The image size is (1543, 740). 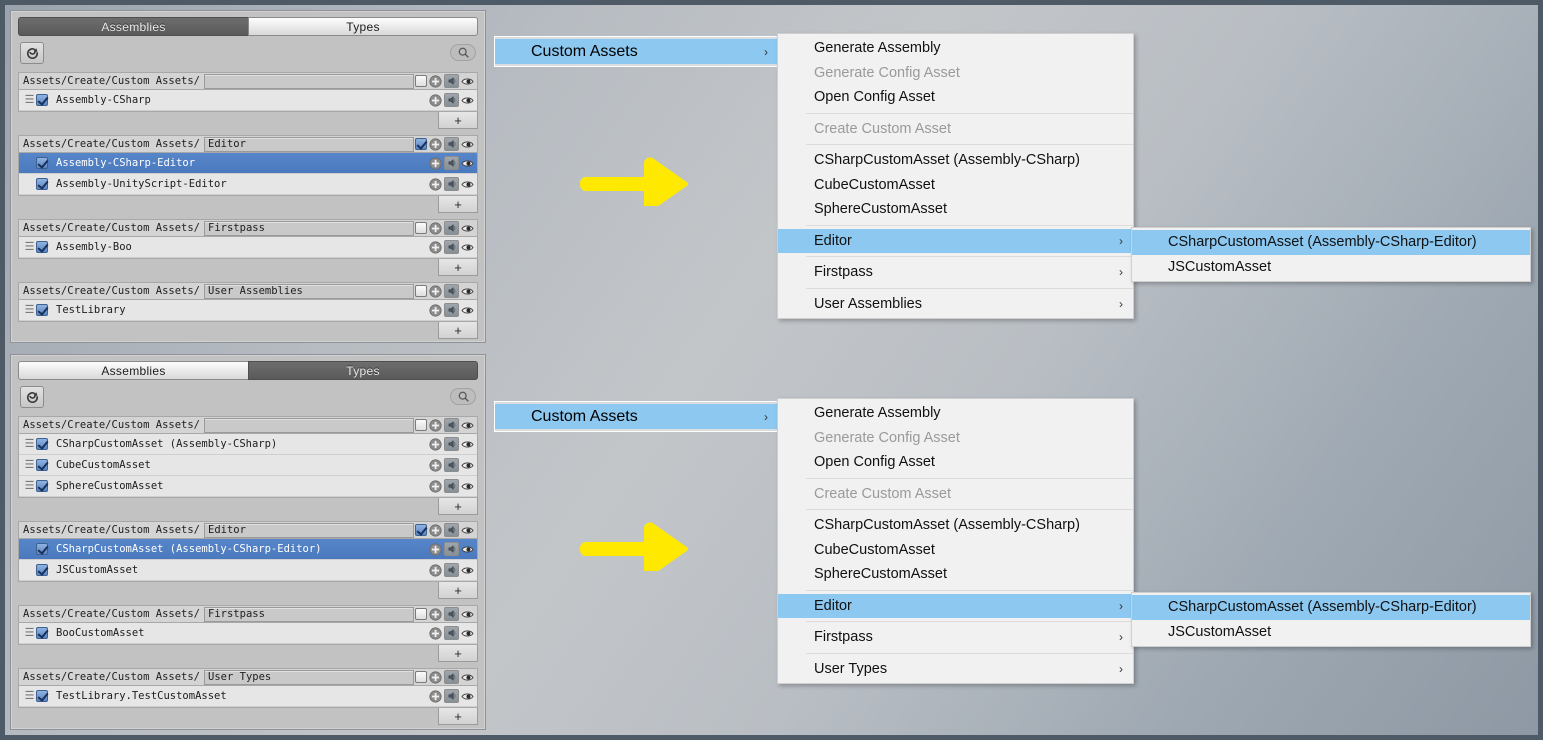 What do you see at coordinates (133, 26) in the screenshot?
I see `tab-assemblies: Assemblies` at bounding box center [133, 26].